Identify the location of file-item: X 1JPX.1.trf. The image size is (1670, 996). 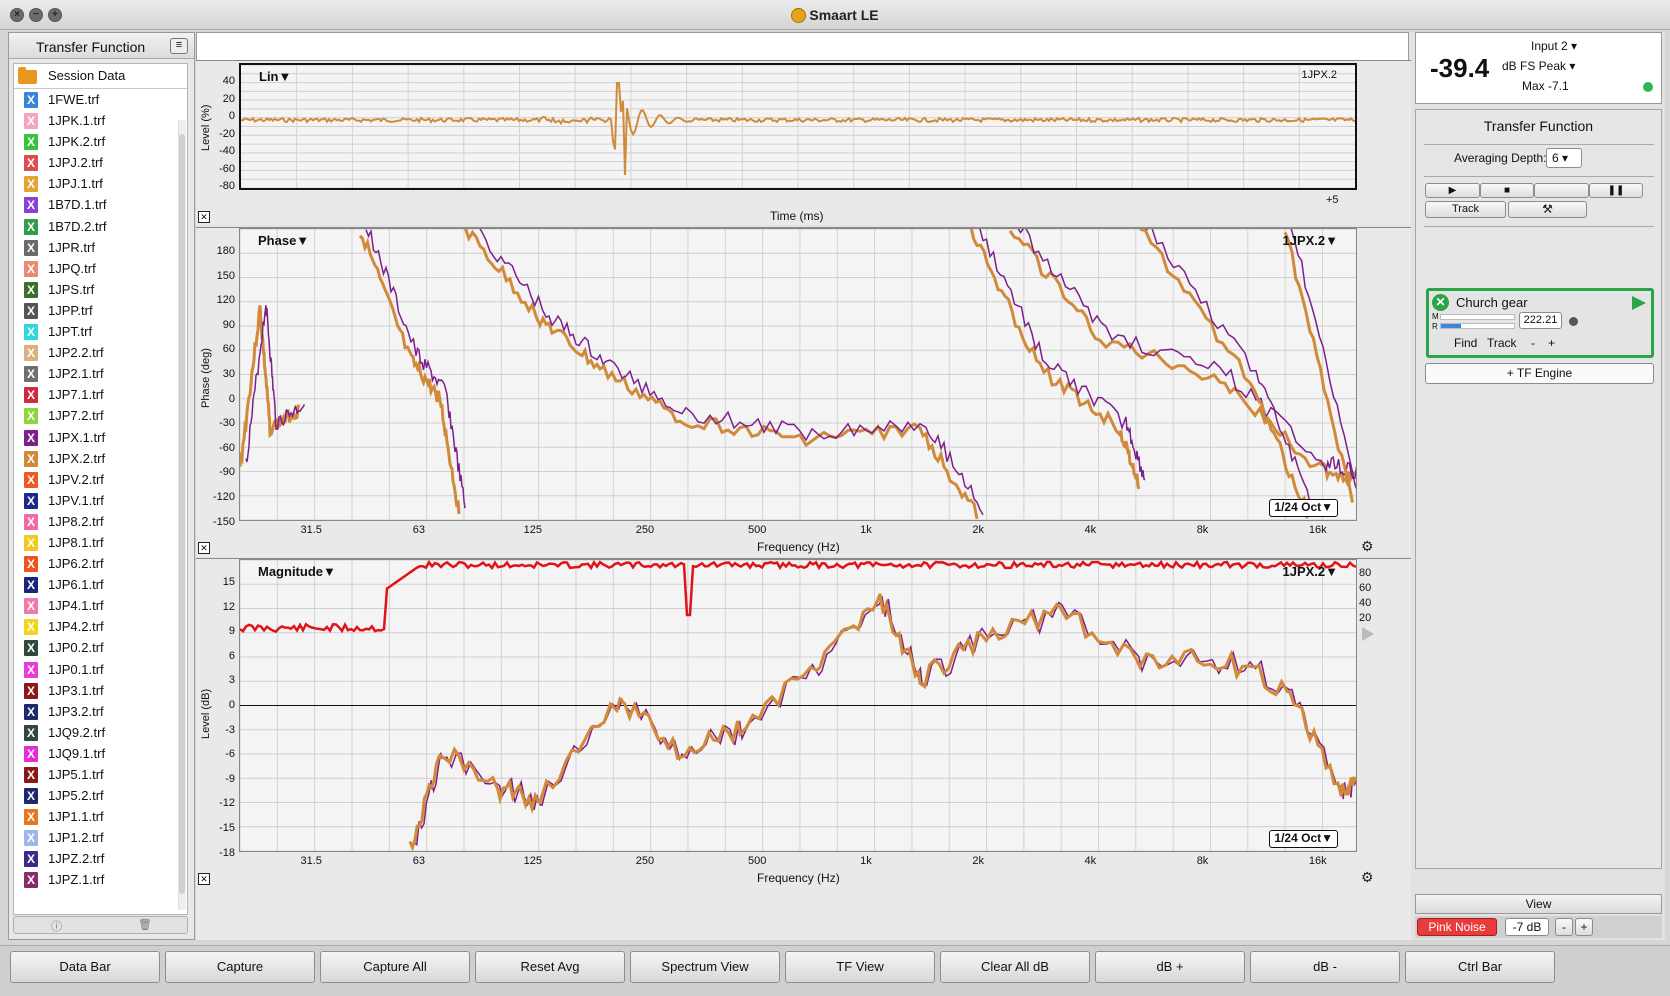
(100, 437).